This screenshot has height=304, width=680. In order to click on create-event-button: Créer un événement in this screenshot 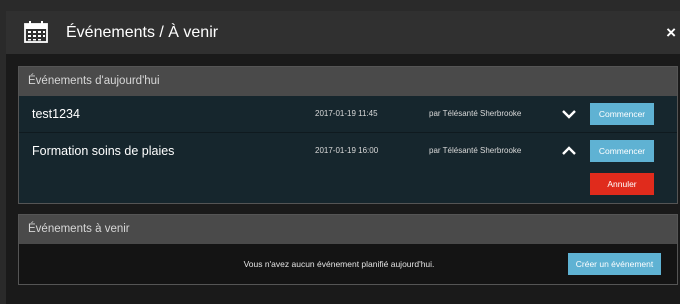, I will do `click(614, 264)`.